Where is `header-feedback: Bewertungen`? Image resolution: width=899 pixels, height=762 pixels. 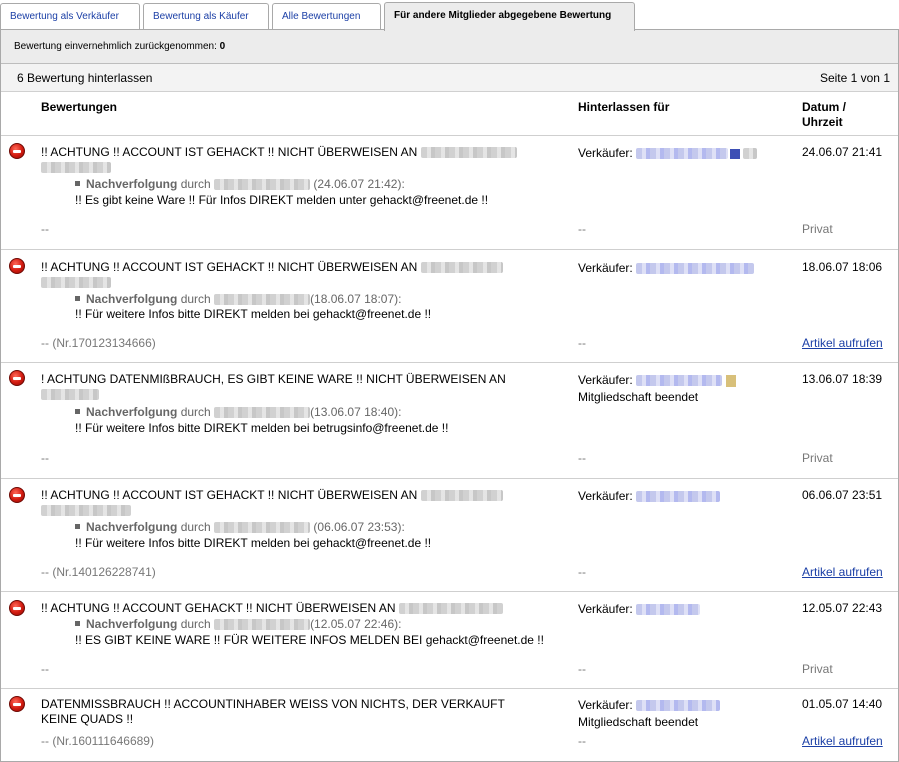 header-feedback: Bewertungen is located at coordinates (79, 107).